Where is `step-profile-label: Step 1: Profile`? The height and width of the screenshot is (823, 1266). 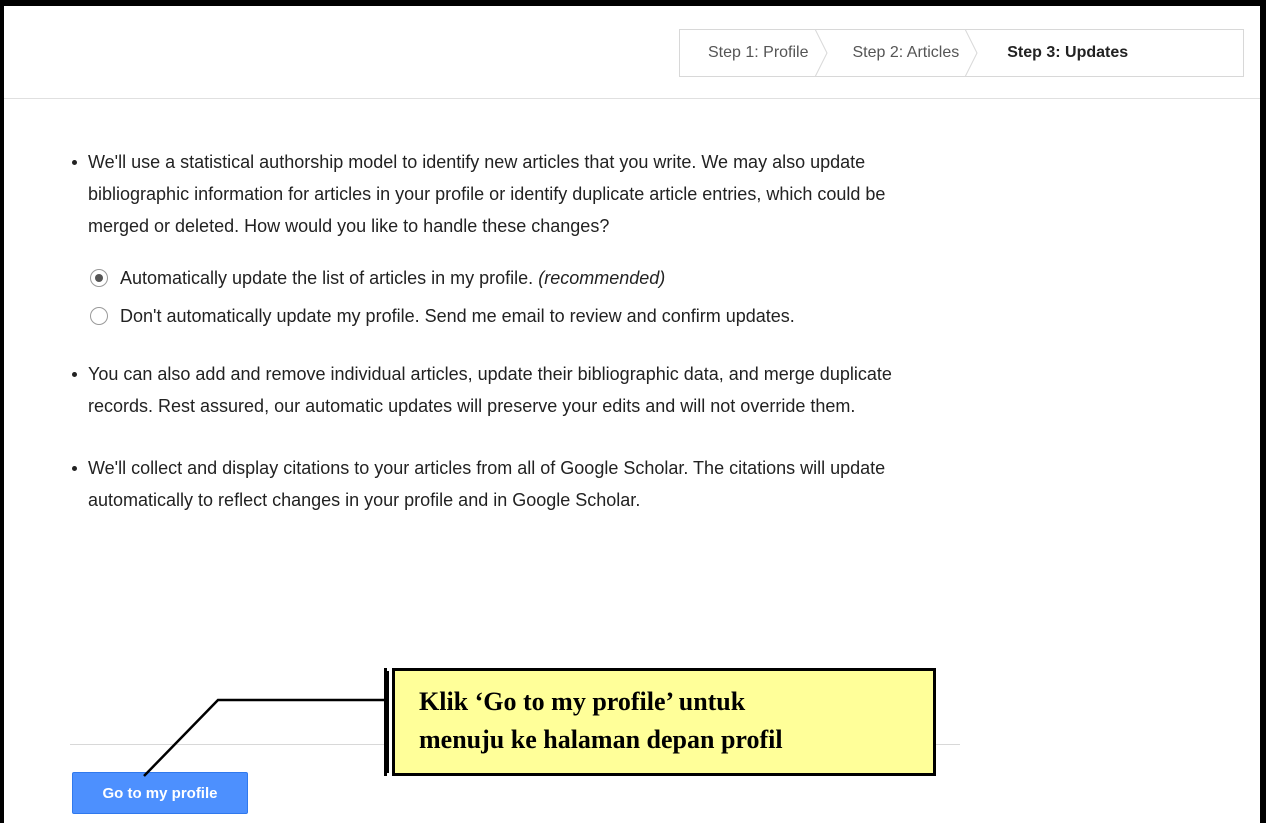
step-profile-label: Step 1: Profile is located at coordinates (758, 52).